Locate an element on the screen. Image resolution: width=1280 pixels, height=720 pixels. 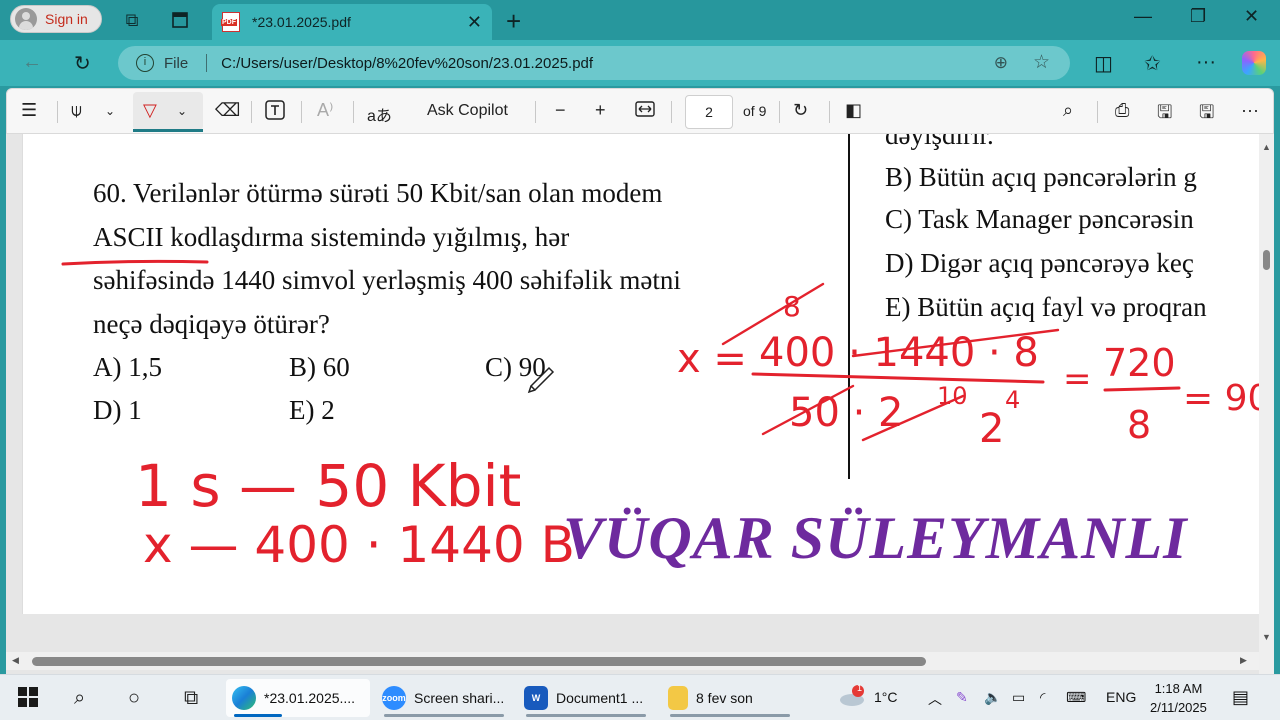
keyboard-icon: ⌨ is located at coordinates (1076, 697).